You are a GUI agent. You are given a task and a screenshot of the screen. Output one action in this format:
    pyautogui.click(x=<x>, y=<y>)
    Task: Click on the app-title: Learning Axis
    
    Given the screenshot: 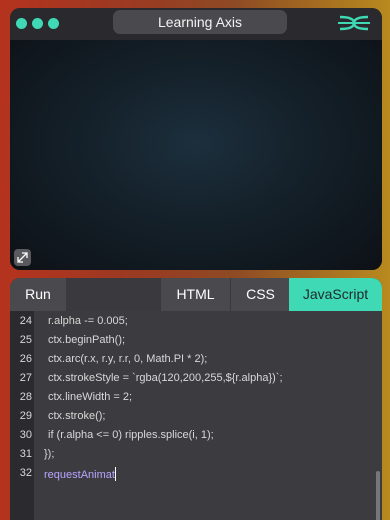 What is the action you would take?
    pyautogui.click(x=200, y=22)
    